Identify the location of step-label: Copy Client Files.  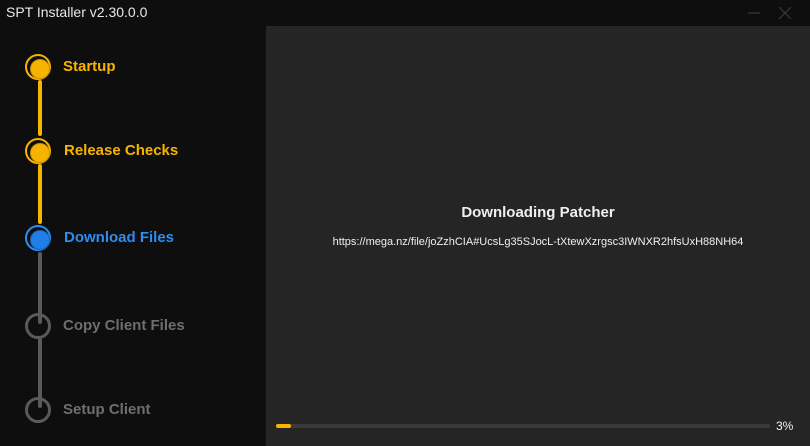
(124, 325).